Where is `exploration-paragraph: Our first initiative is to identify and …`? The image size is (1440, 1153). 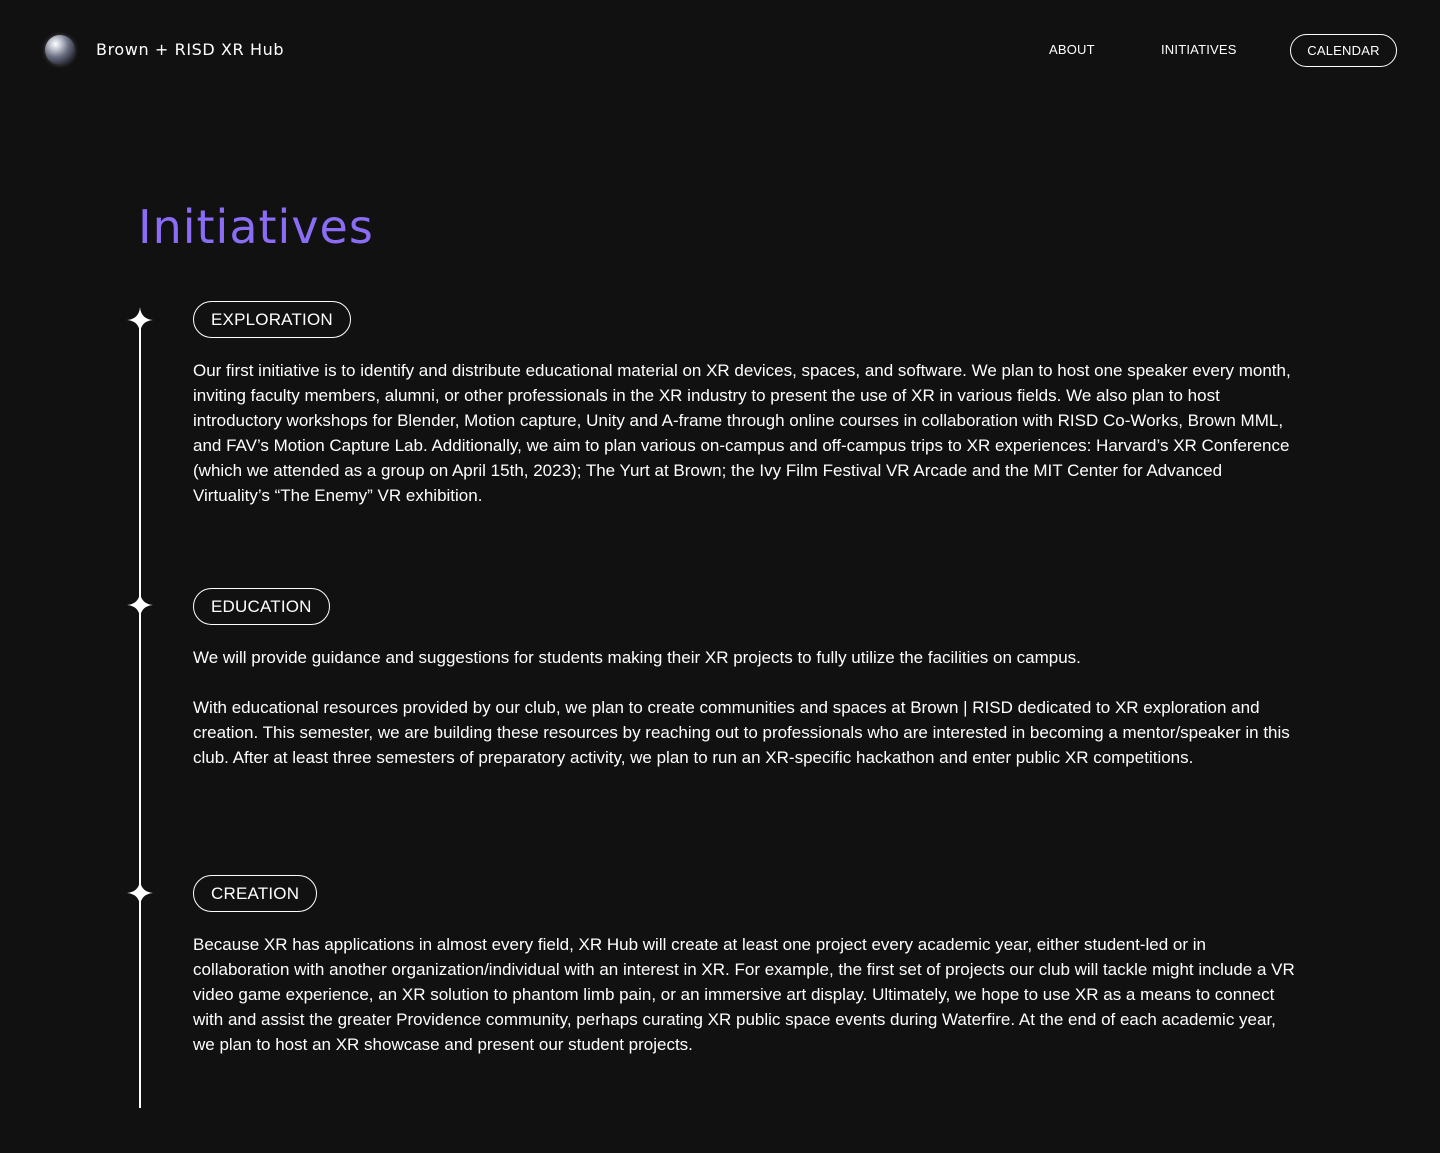
exploration-paragraph: Our first initiative is to identify and … is located at coordinates (742, 433).